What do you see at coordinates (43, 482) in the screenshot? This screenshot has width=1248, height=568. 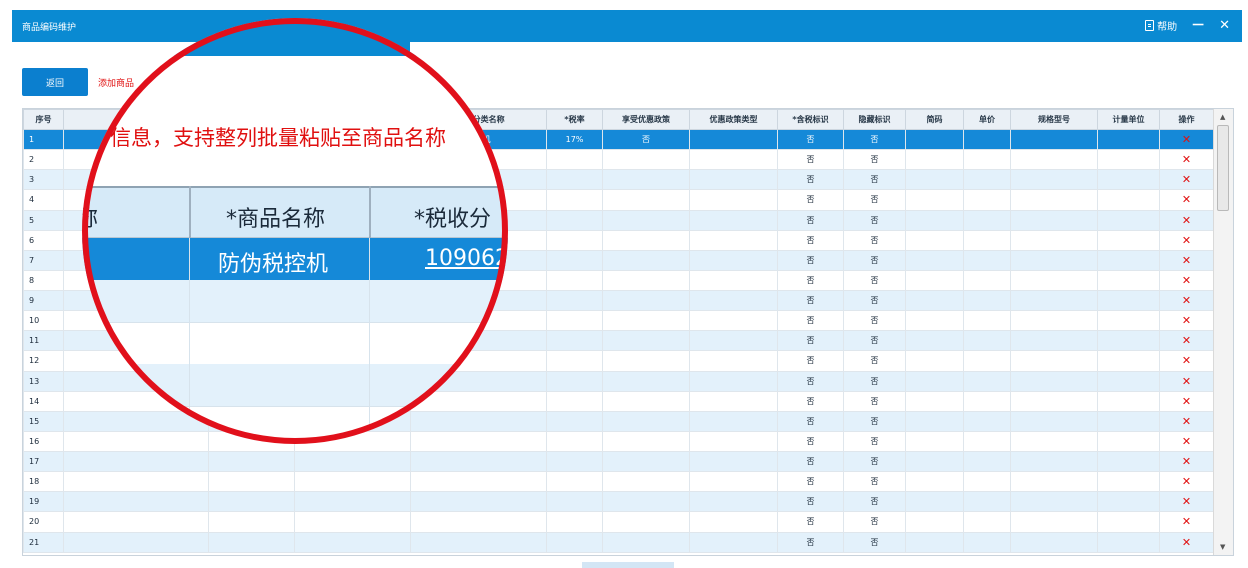 I see `table-cell-seq: 18` at bounding box center [43, 482].